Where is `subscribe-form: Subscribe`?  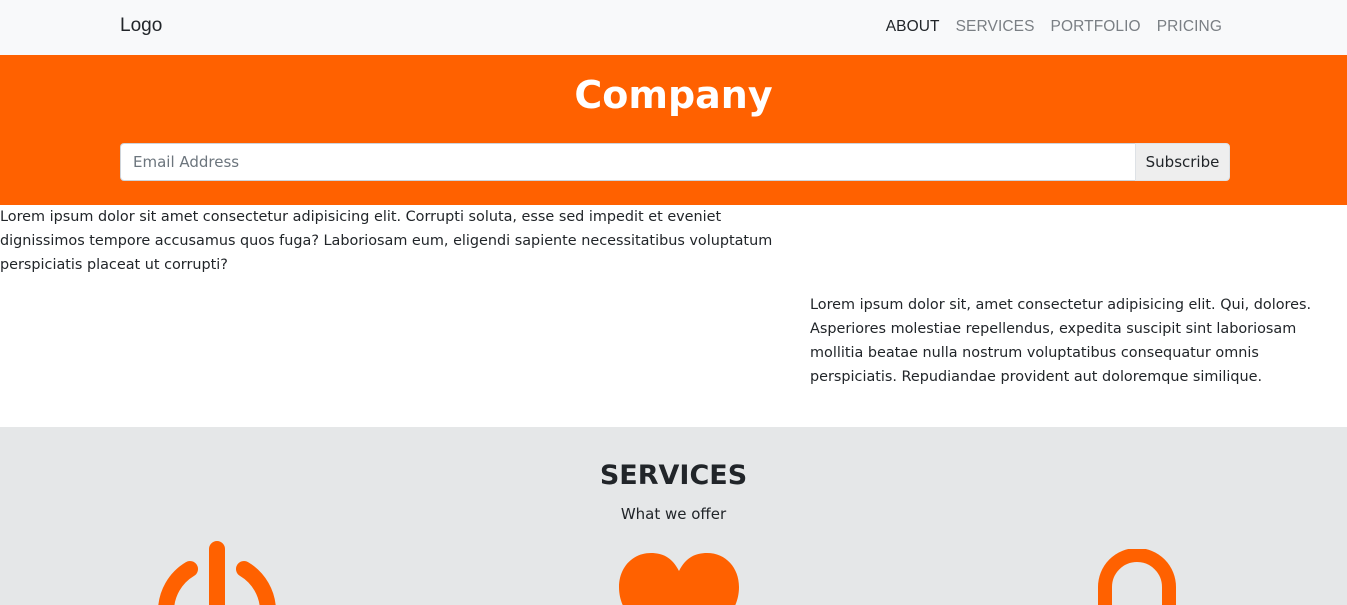
subscribe-form: Subscribe is located at coordinates (675, 162).